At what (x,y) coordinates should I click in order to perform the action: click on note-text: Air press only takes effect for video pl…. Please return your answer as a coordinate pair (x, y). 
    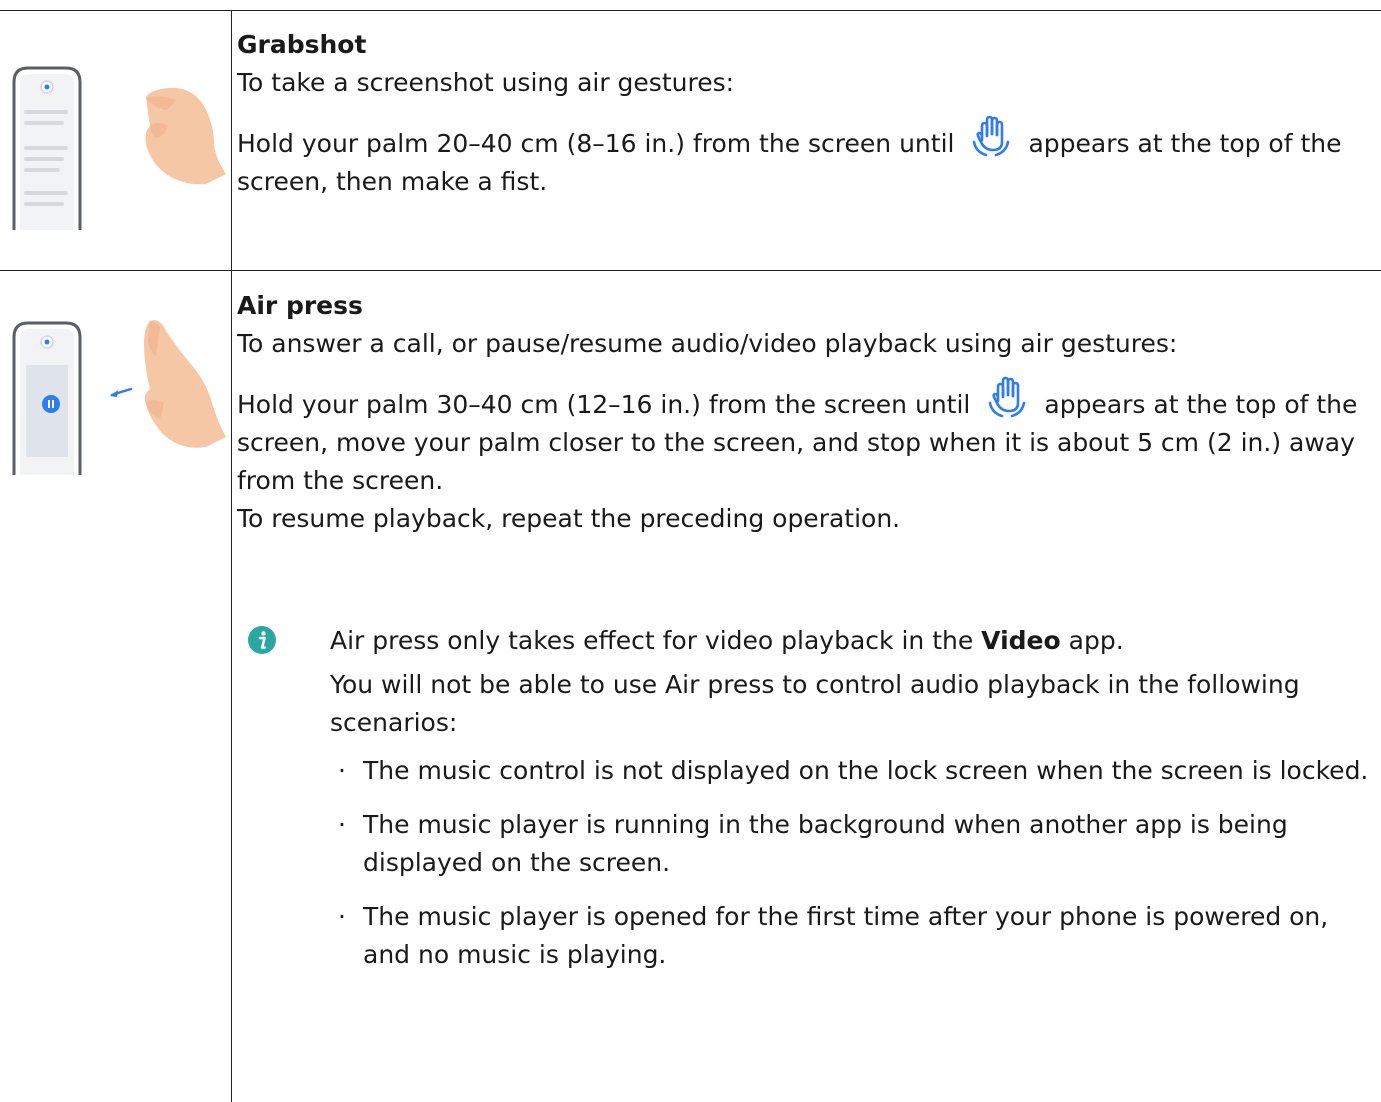
    Looking at the image, I should click on (656, 640).